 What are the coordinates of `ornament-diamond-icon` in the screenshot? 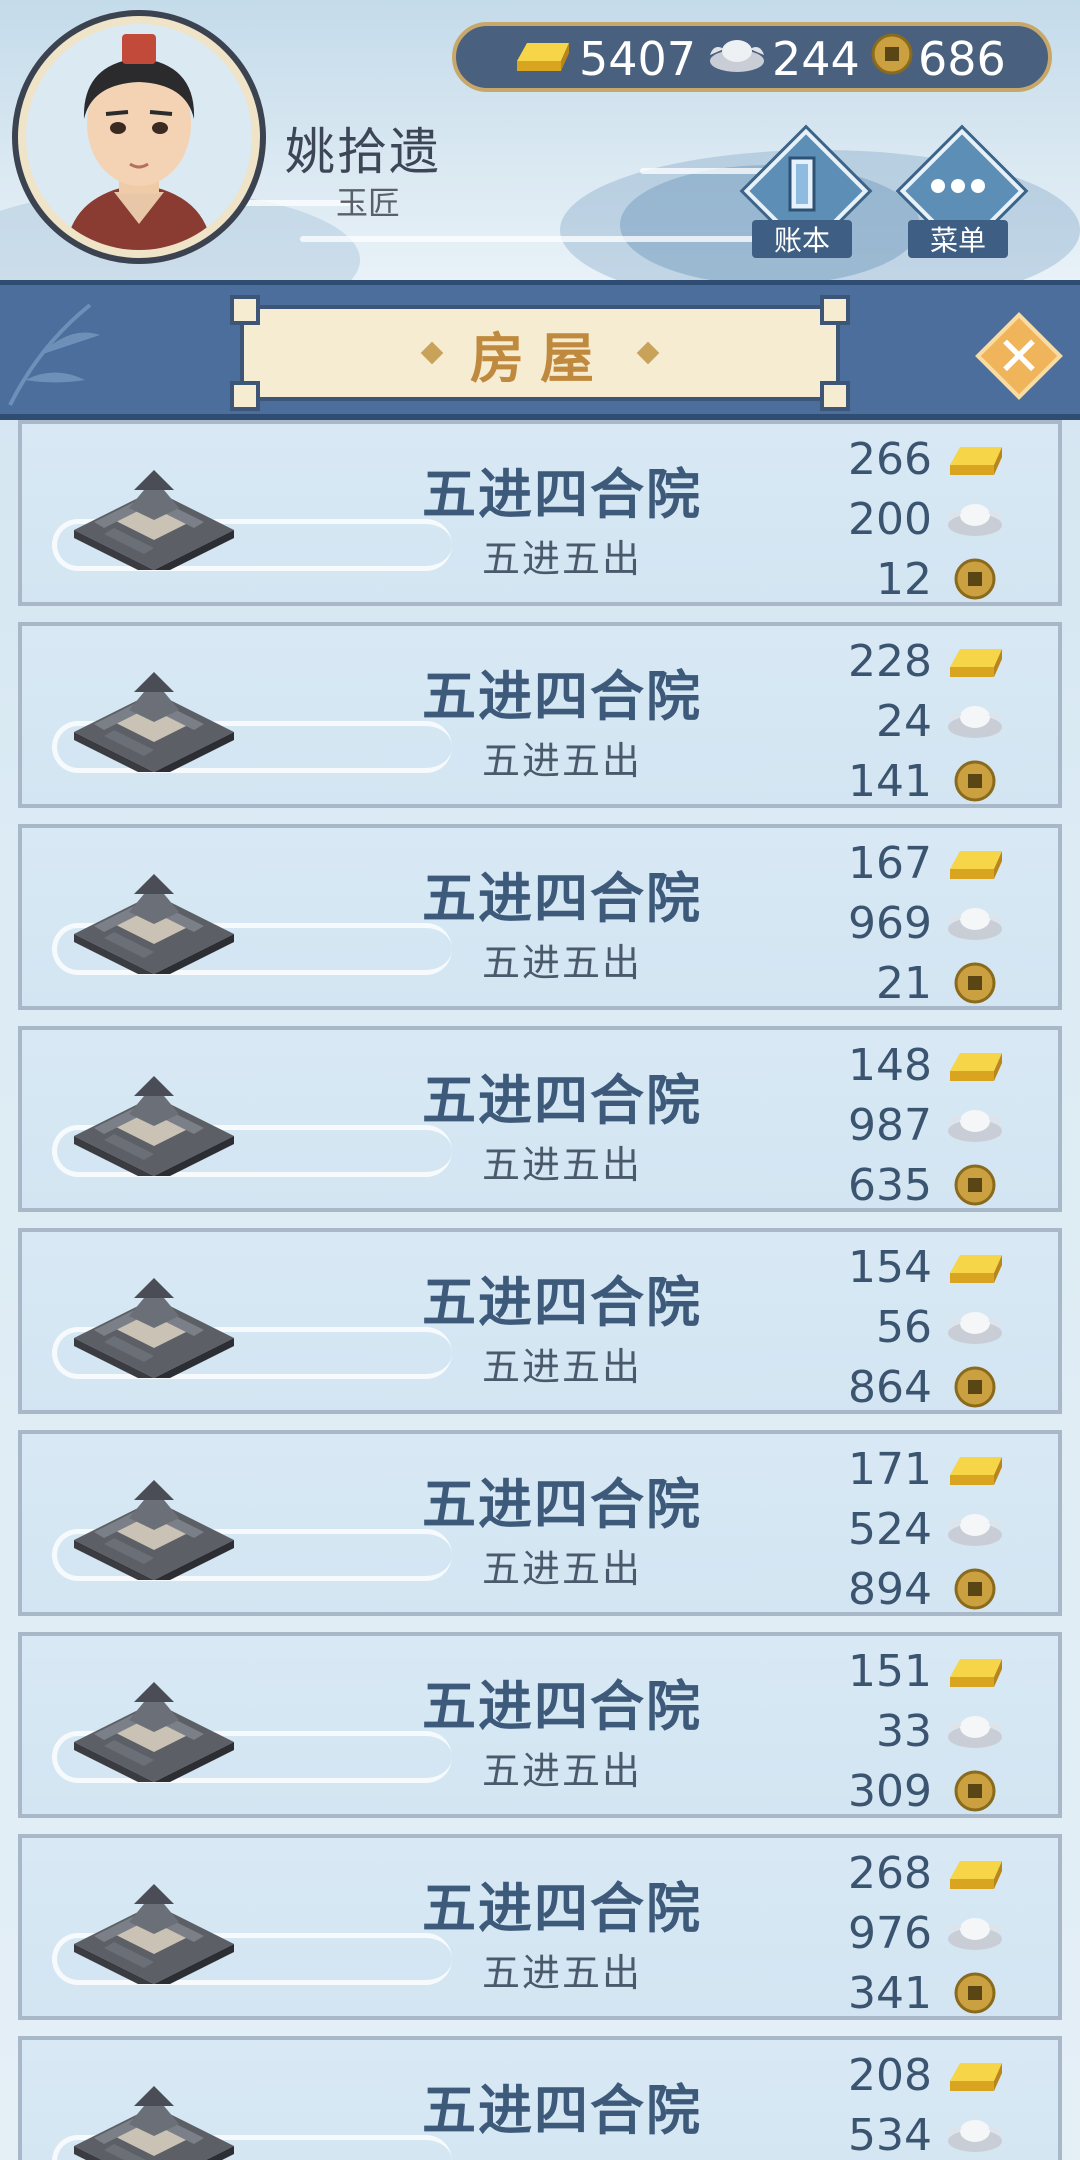 It's located at (648, 353).